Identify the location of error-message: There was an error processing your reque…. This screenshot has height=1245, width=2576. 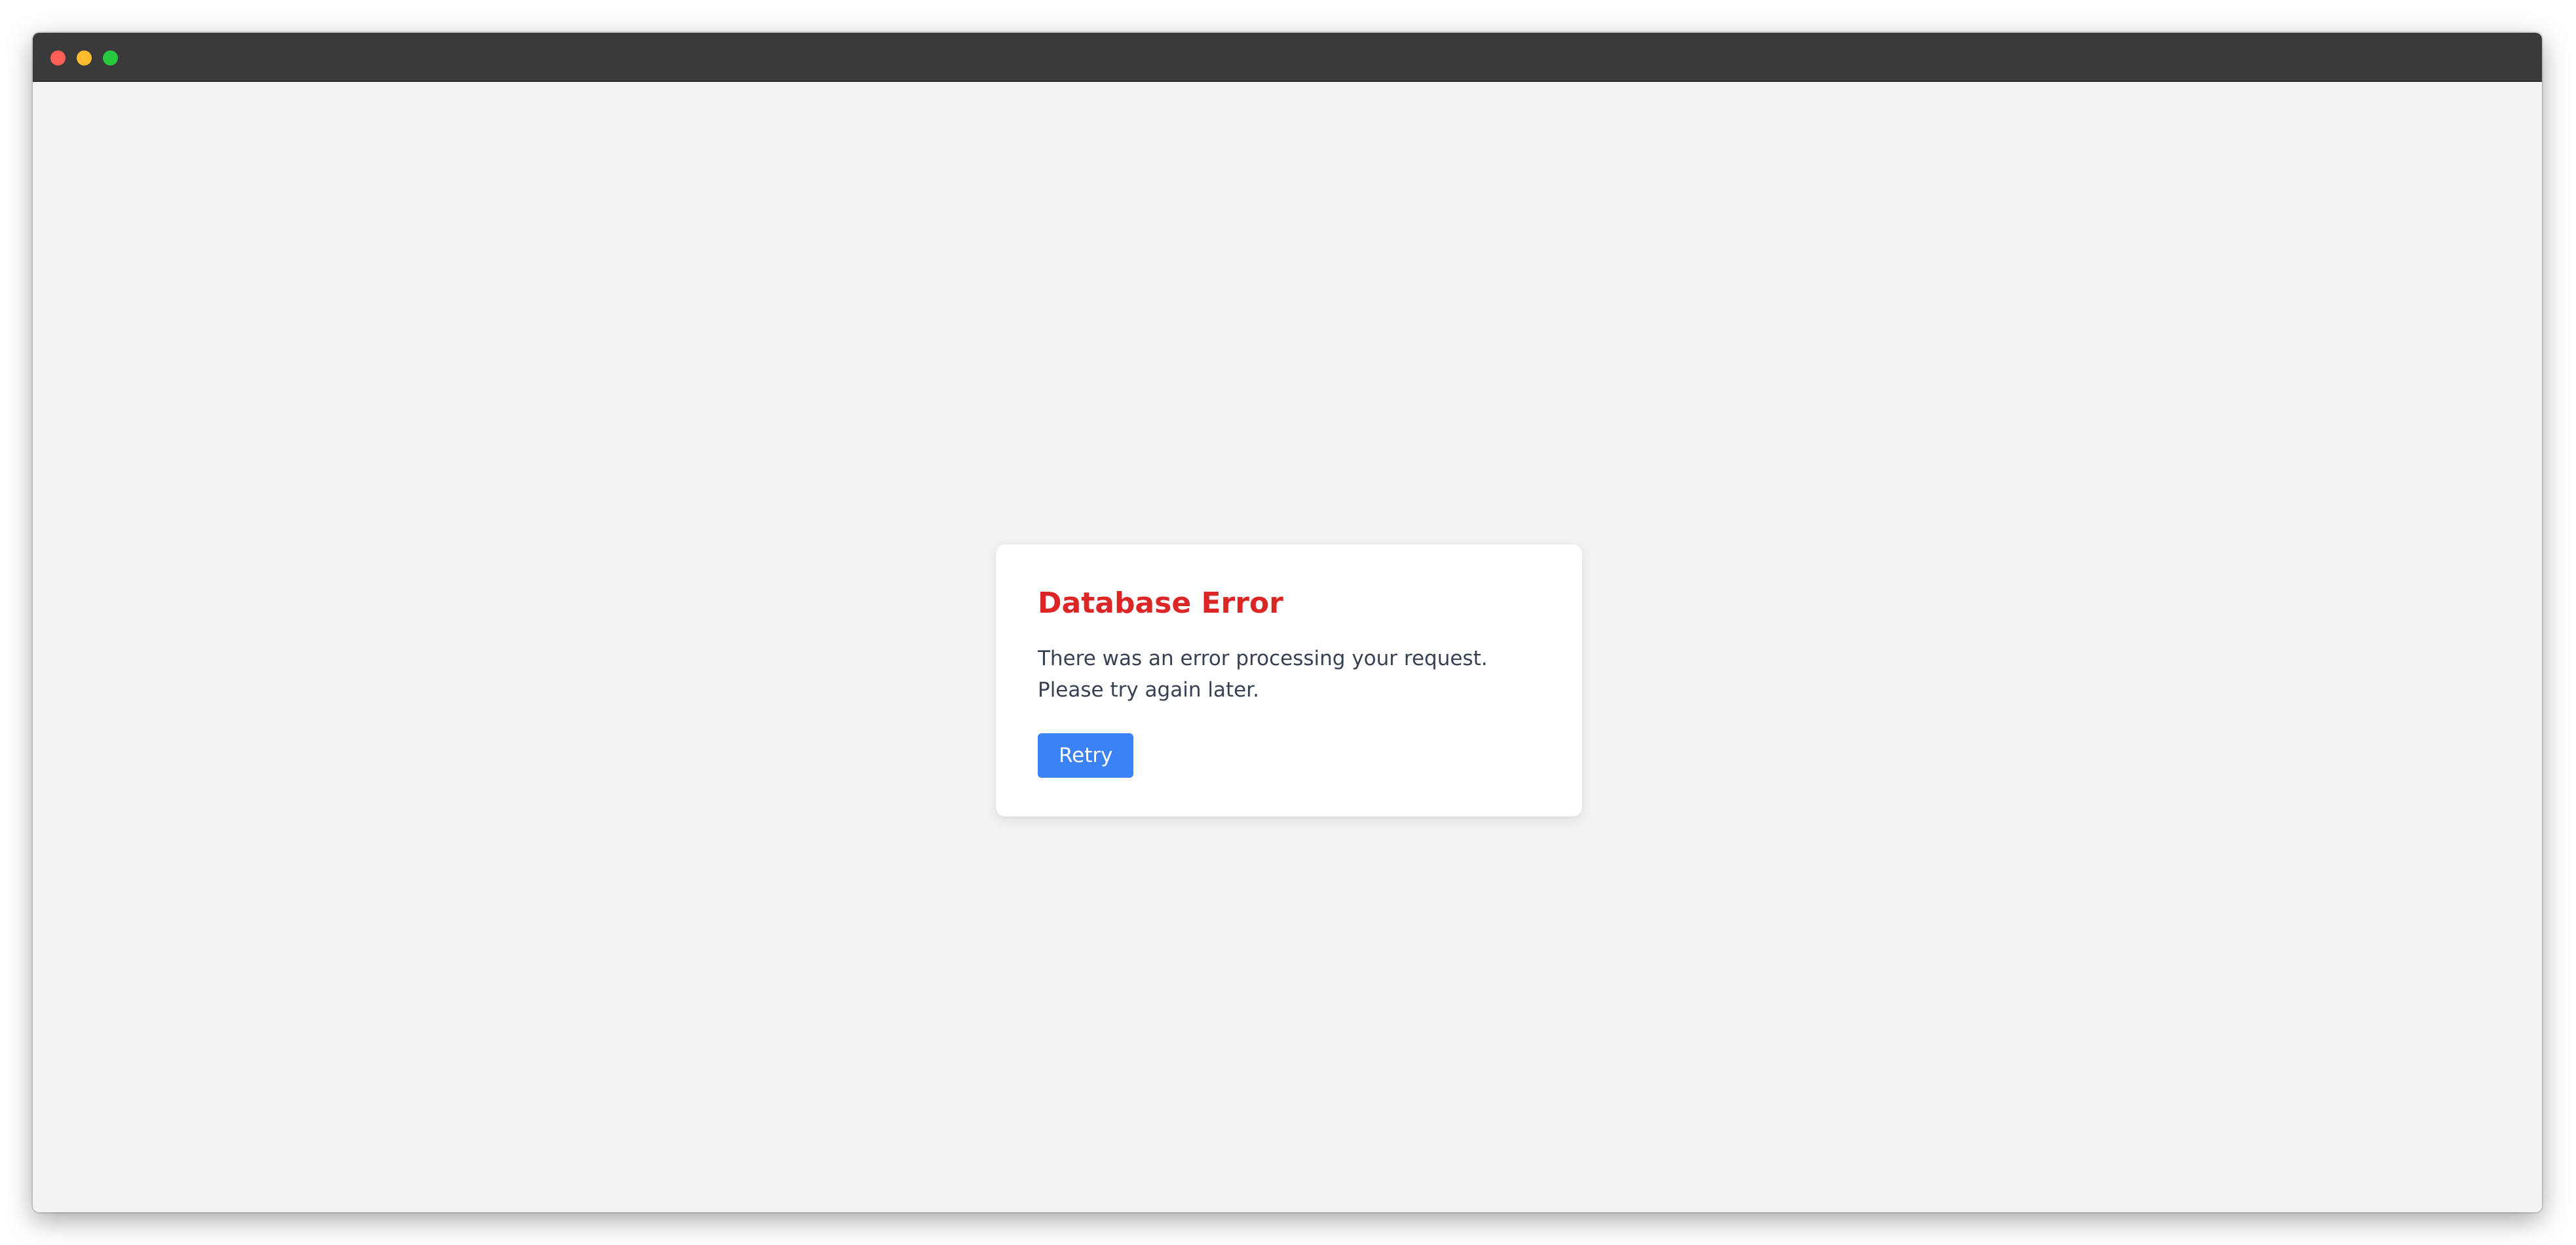
(1263, 675).